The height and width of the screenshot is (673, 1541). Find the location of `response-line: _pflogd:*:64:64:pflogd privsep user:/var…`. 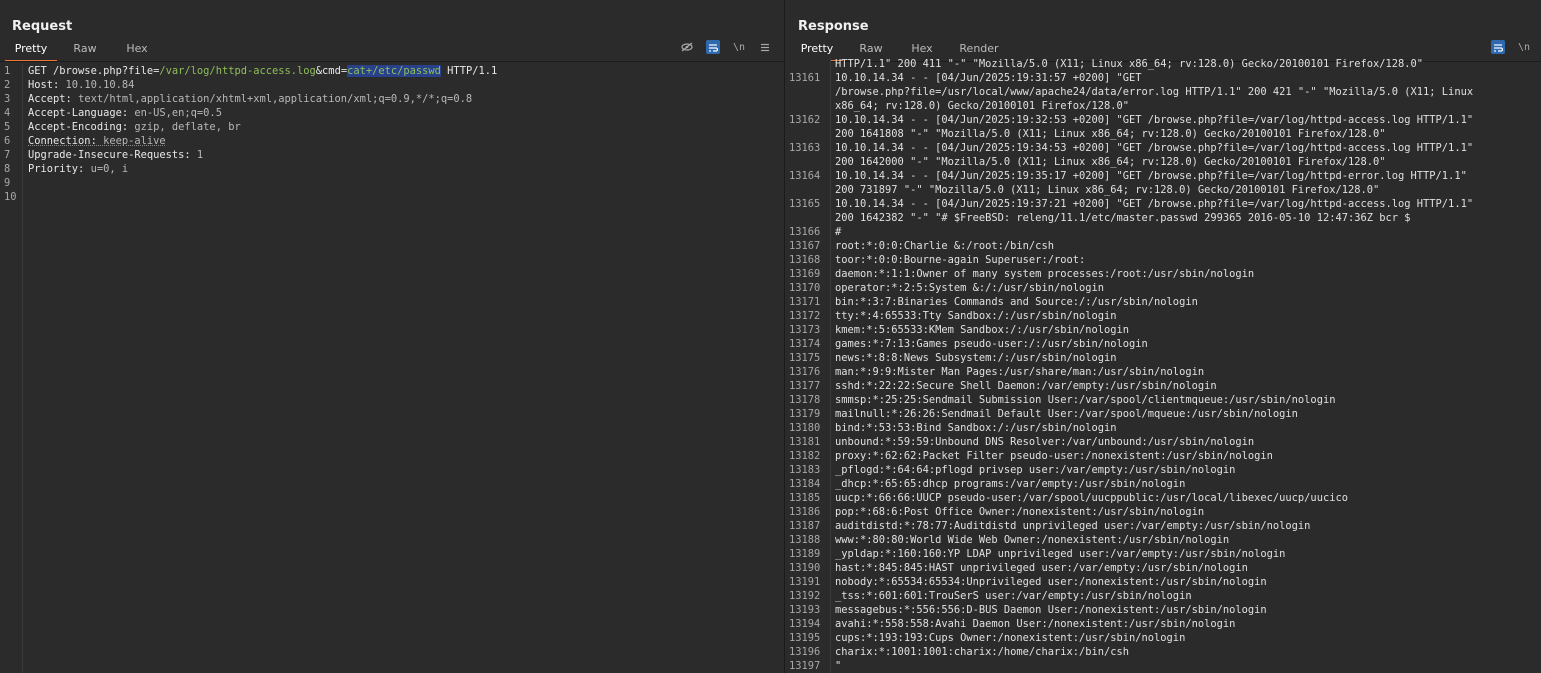

response-line: _pflogd:*:64:64:pflogd privsep user:/var… is located at coordinates (1035, 470).